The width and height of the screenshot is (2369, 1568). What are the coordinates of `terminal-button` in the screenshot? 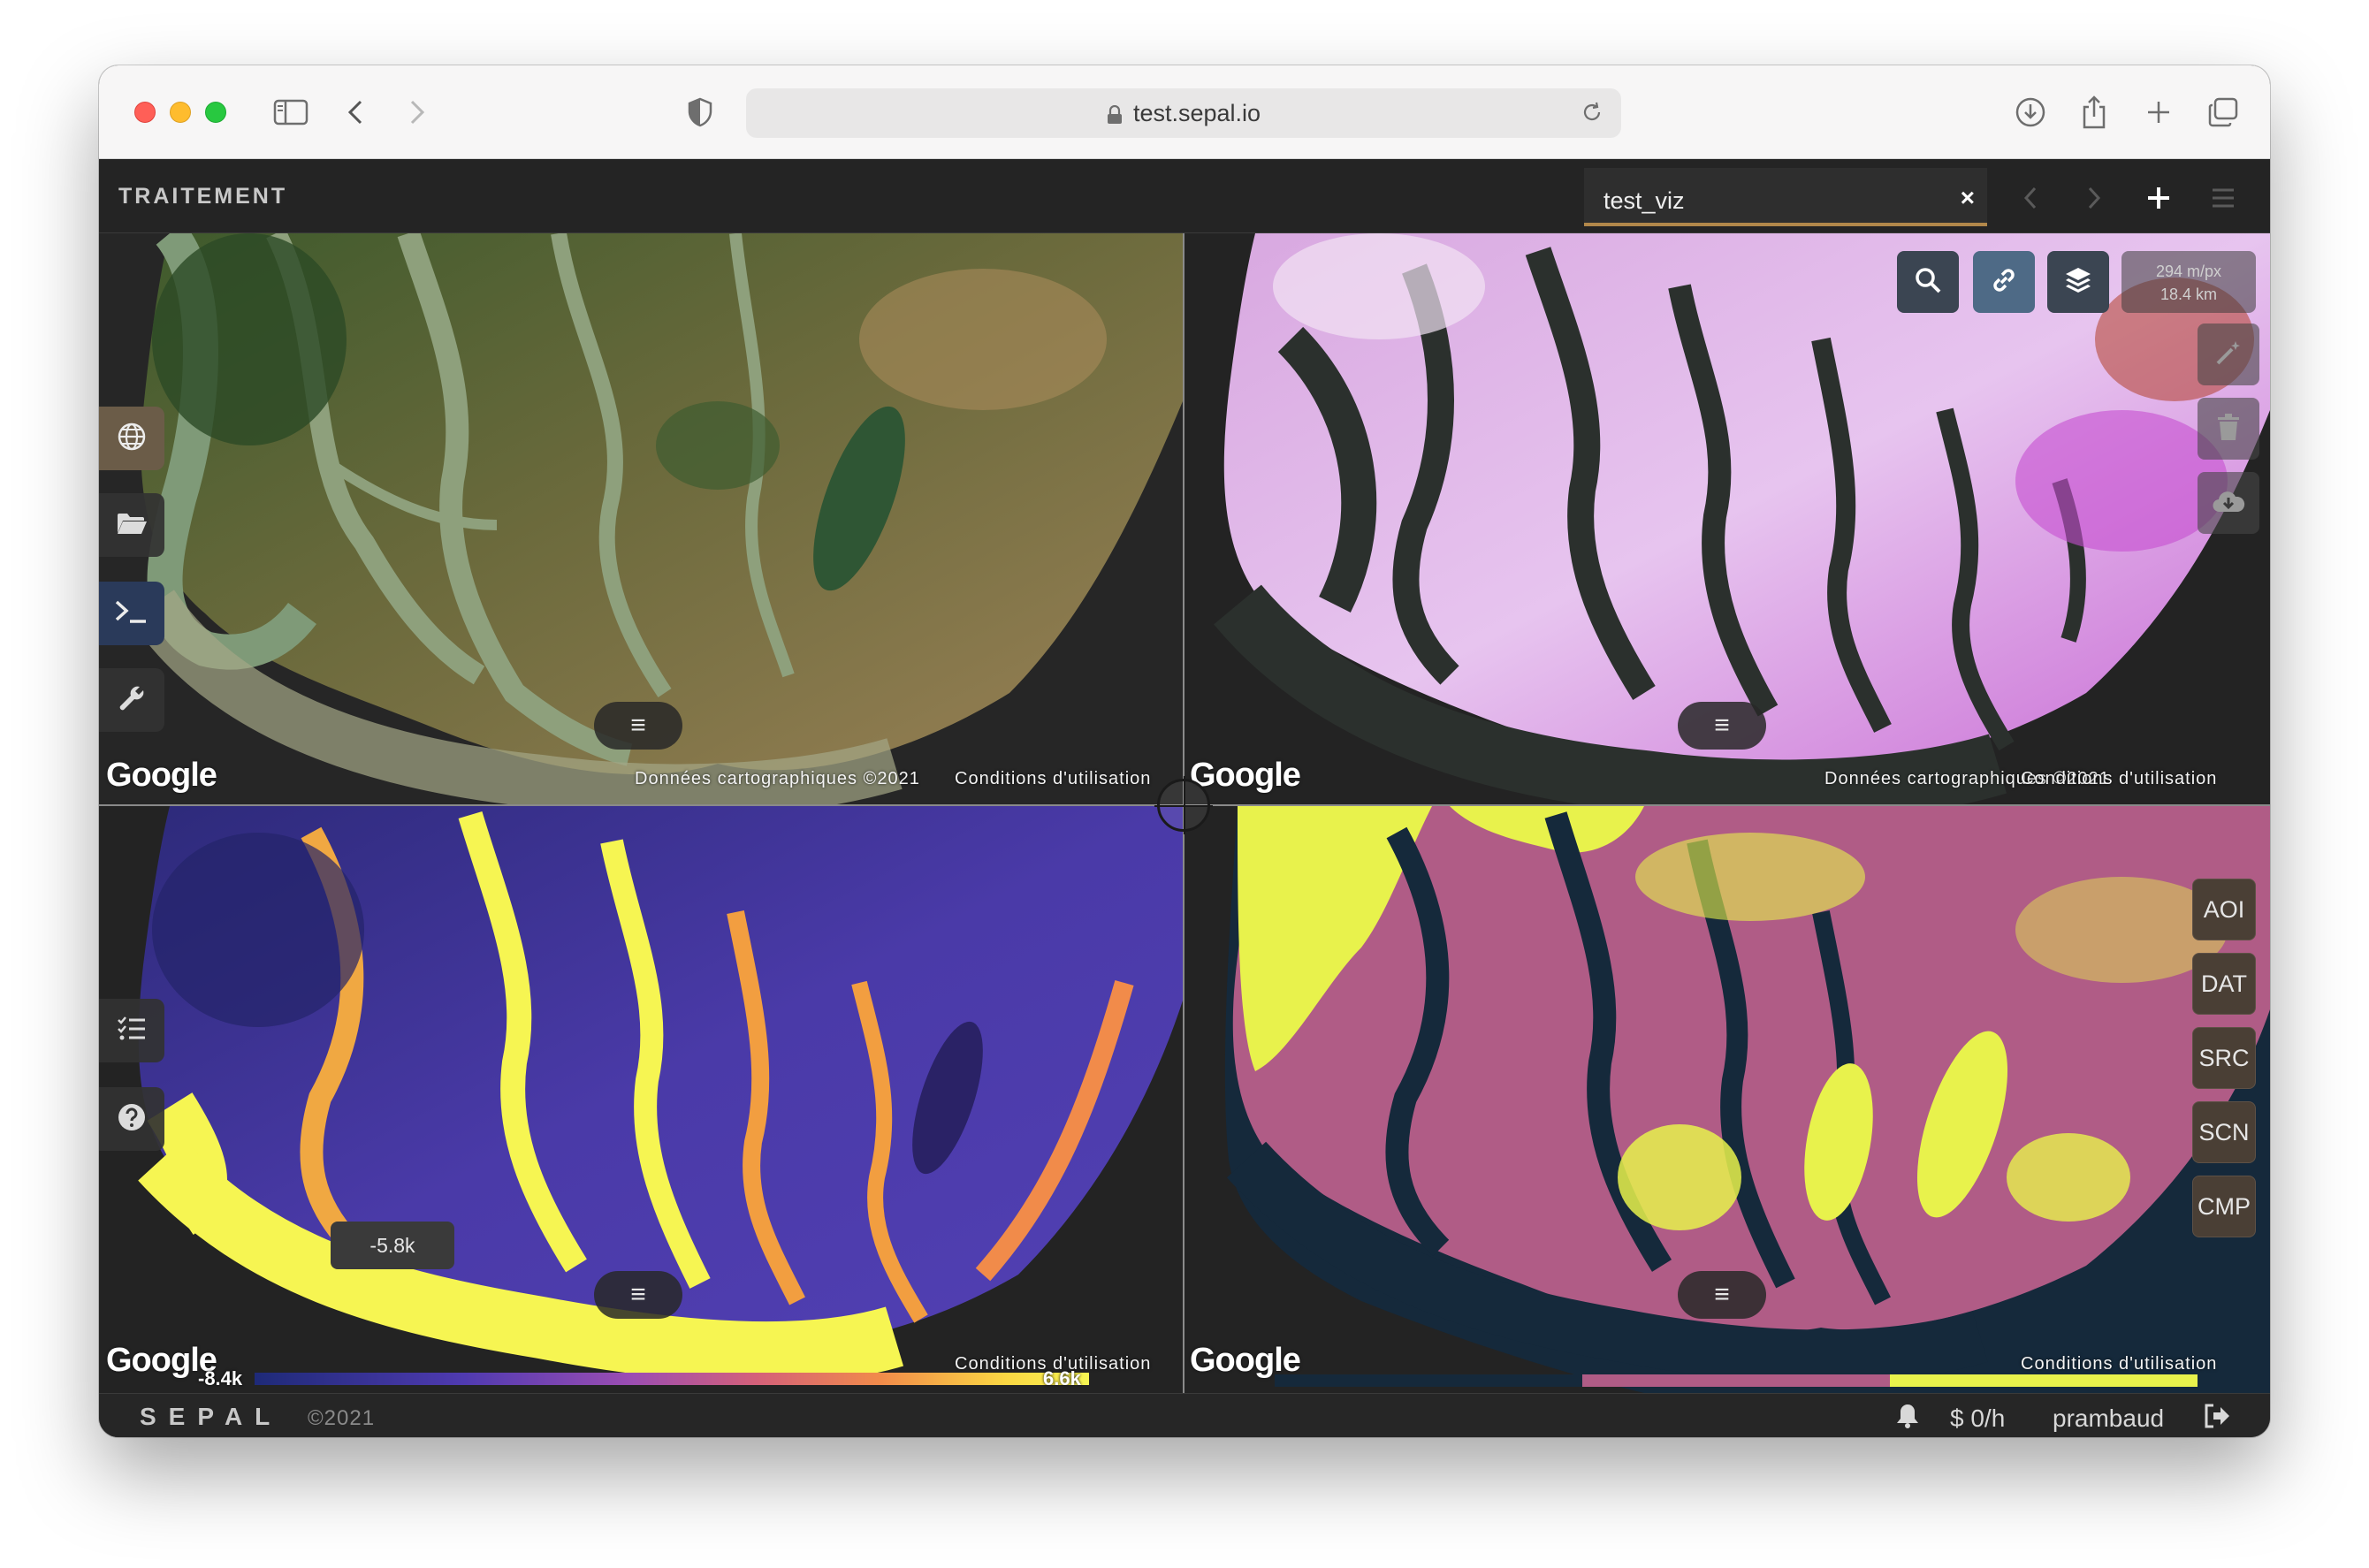 It's located at (131, 614).